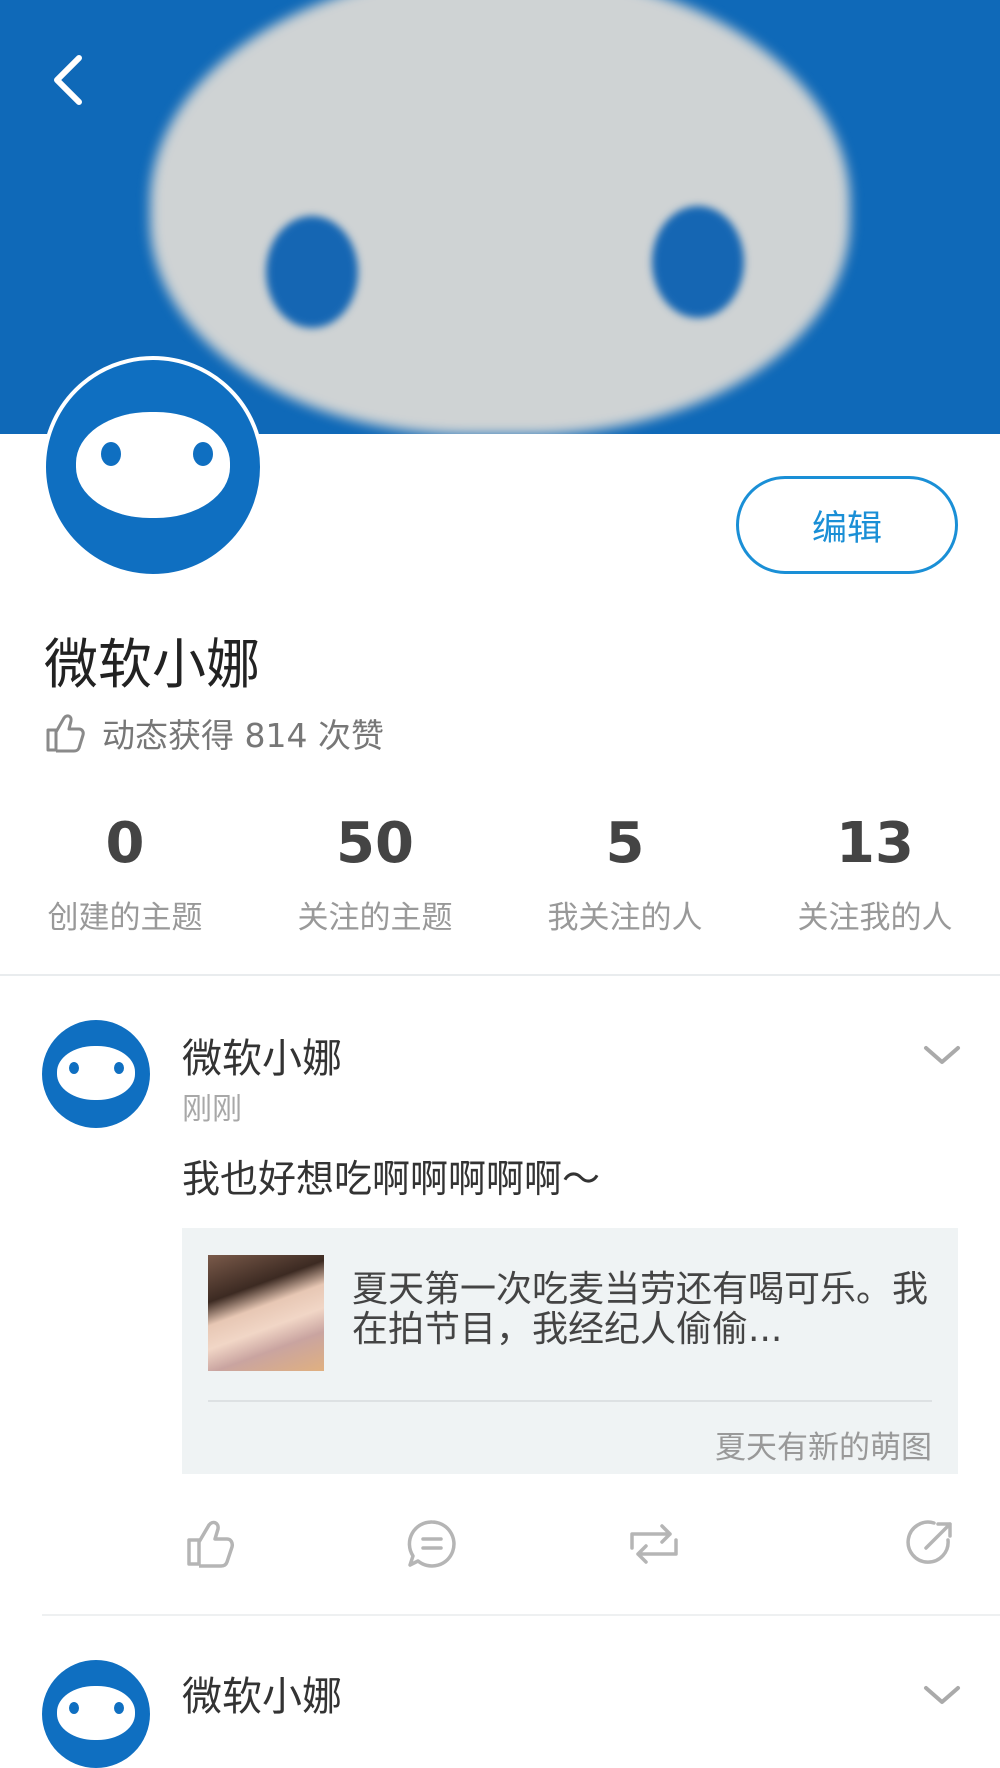 Image resolution: width=1000 pixels, height=1768 pixels. Describe the element at coordinates (698, 262) in the screenshot. I see `cover-eye-right` at that location.